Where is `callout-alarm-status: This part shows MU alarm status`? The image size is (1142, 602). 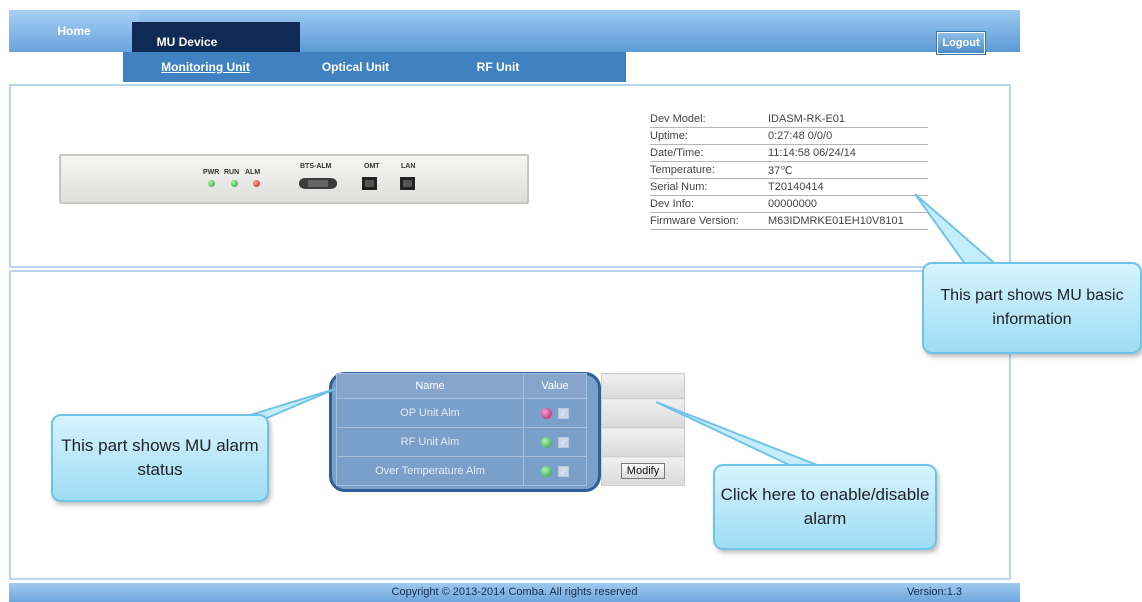
callout-alarm-status: This part shows MU alarm status is located at coordinates (160, 458).